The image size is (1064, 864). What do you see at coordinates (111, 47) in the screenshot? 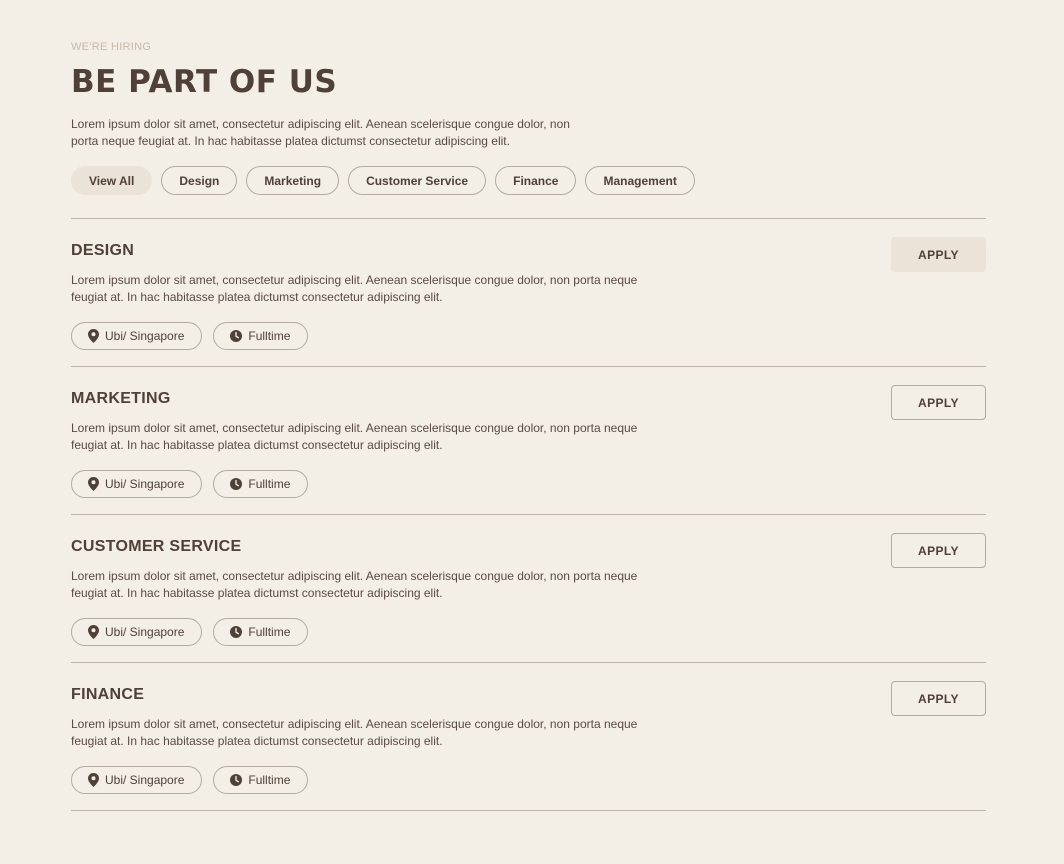
I see `eyebrow-label: WE'RE HIRING` at bounding box center [111, 47].